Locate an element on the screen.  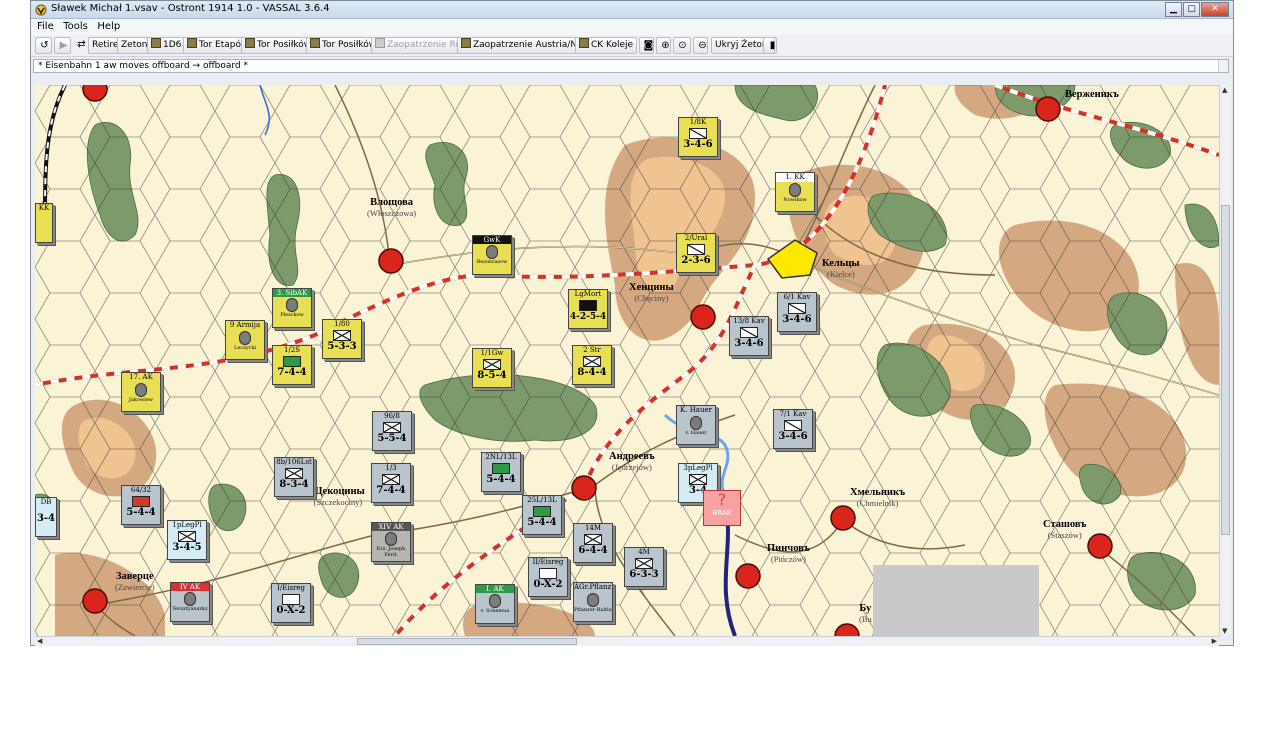
counter-leader: IV AK Tersztyánszky is located at coordinates (190, 602).